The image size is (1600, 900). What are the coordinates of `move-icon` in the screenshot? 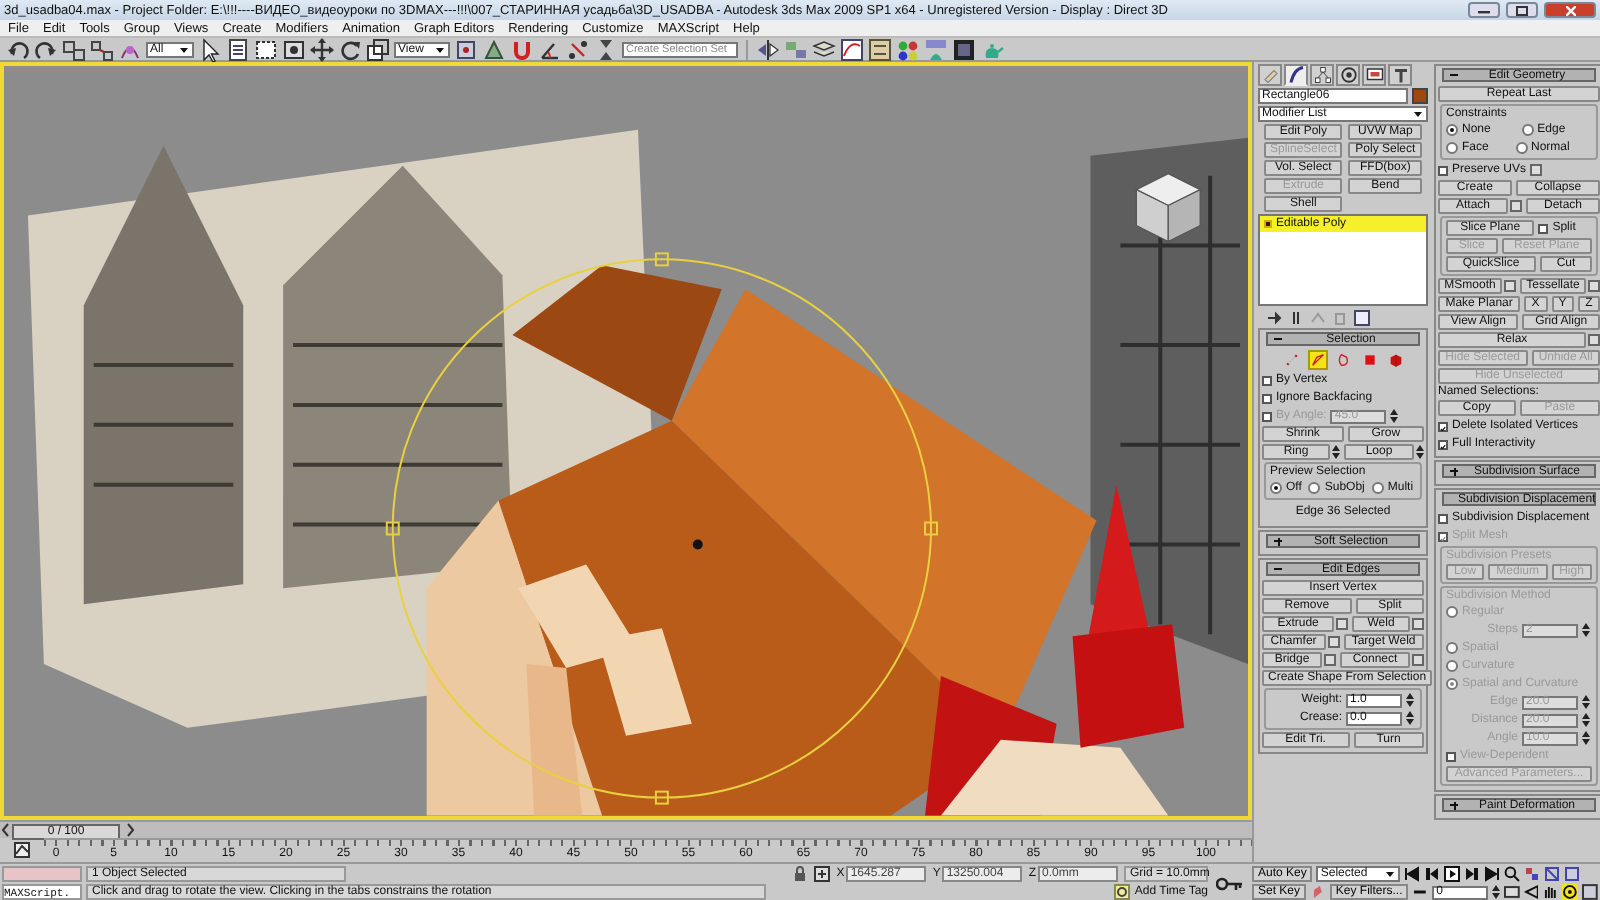 It's located at (322, 49).